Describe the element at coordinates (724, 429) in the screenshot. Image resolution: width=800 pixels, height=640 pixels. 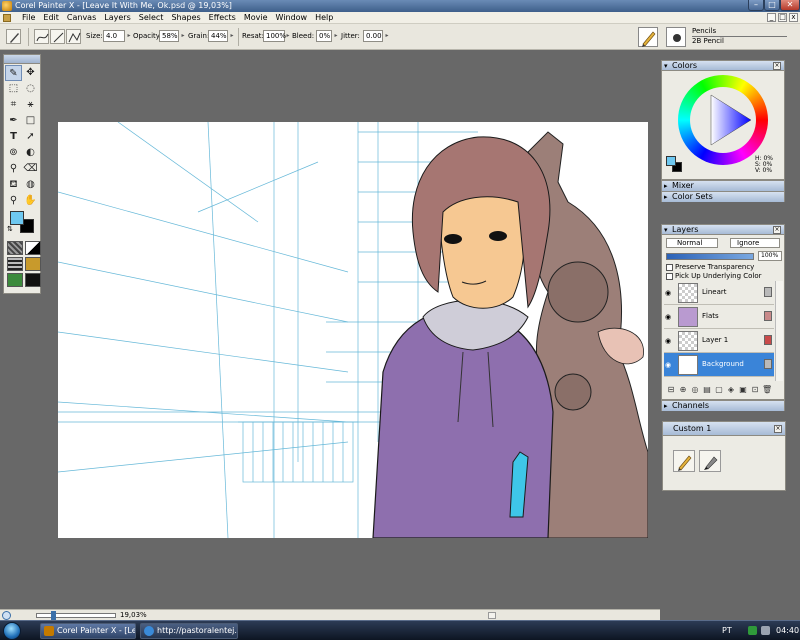
I see `custom-palette-header: Custom 1 ×` at that location.